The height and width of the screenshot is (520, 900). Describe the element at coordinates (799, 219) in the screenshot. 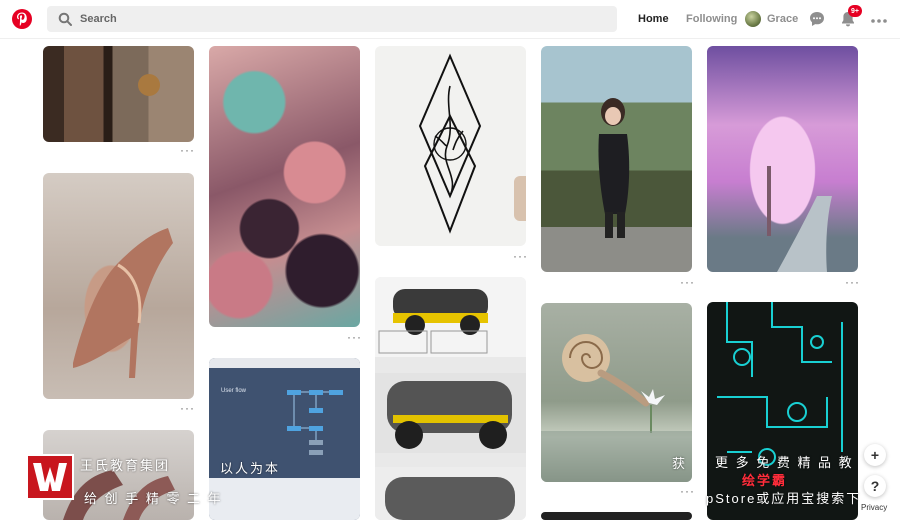

I see `blossom-path-graphic` at that location.